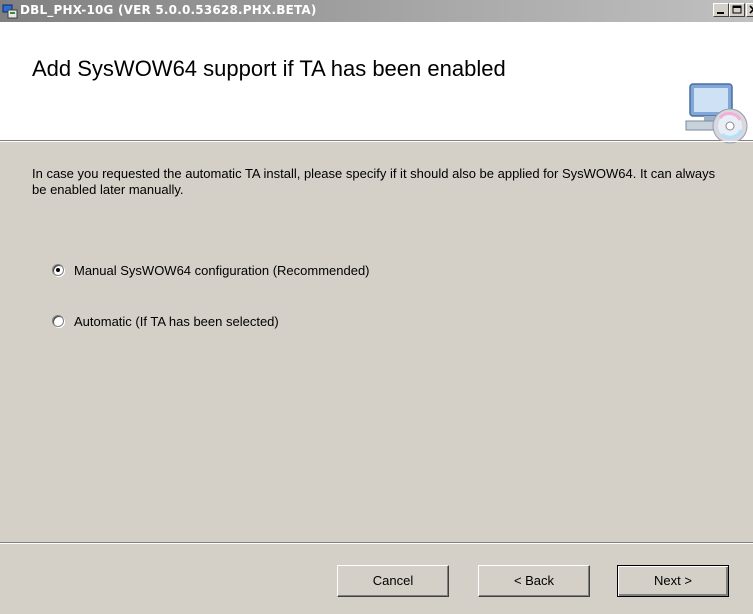  Describe the element at coordinates (58, 321) in the screenshot. I see `radio-automatic` at that location.